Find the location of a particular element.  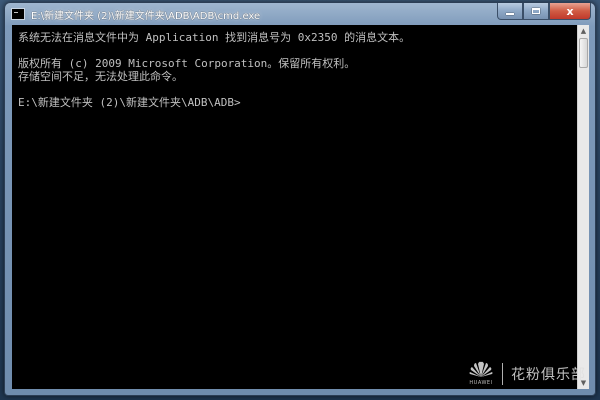

watermark: HUAWEI 花粉俱乐部 is located at coordinates (527, 373).